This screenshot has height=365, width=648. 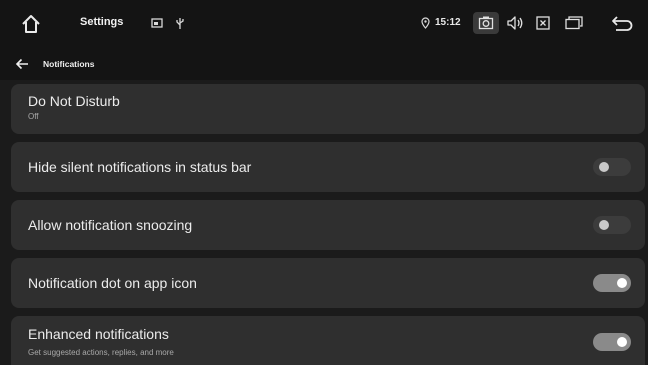 I want to click on camera-icon, so click(x=486, y=23).